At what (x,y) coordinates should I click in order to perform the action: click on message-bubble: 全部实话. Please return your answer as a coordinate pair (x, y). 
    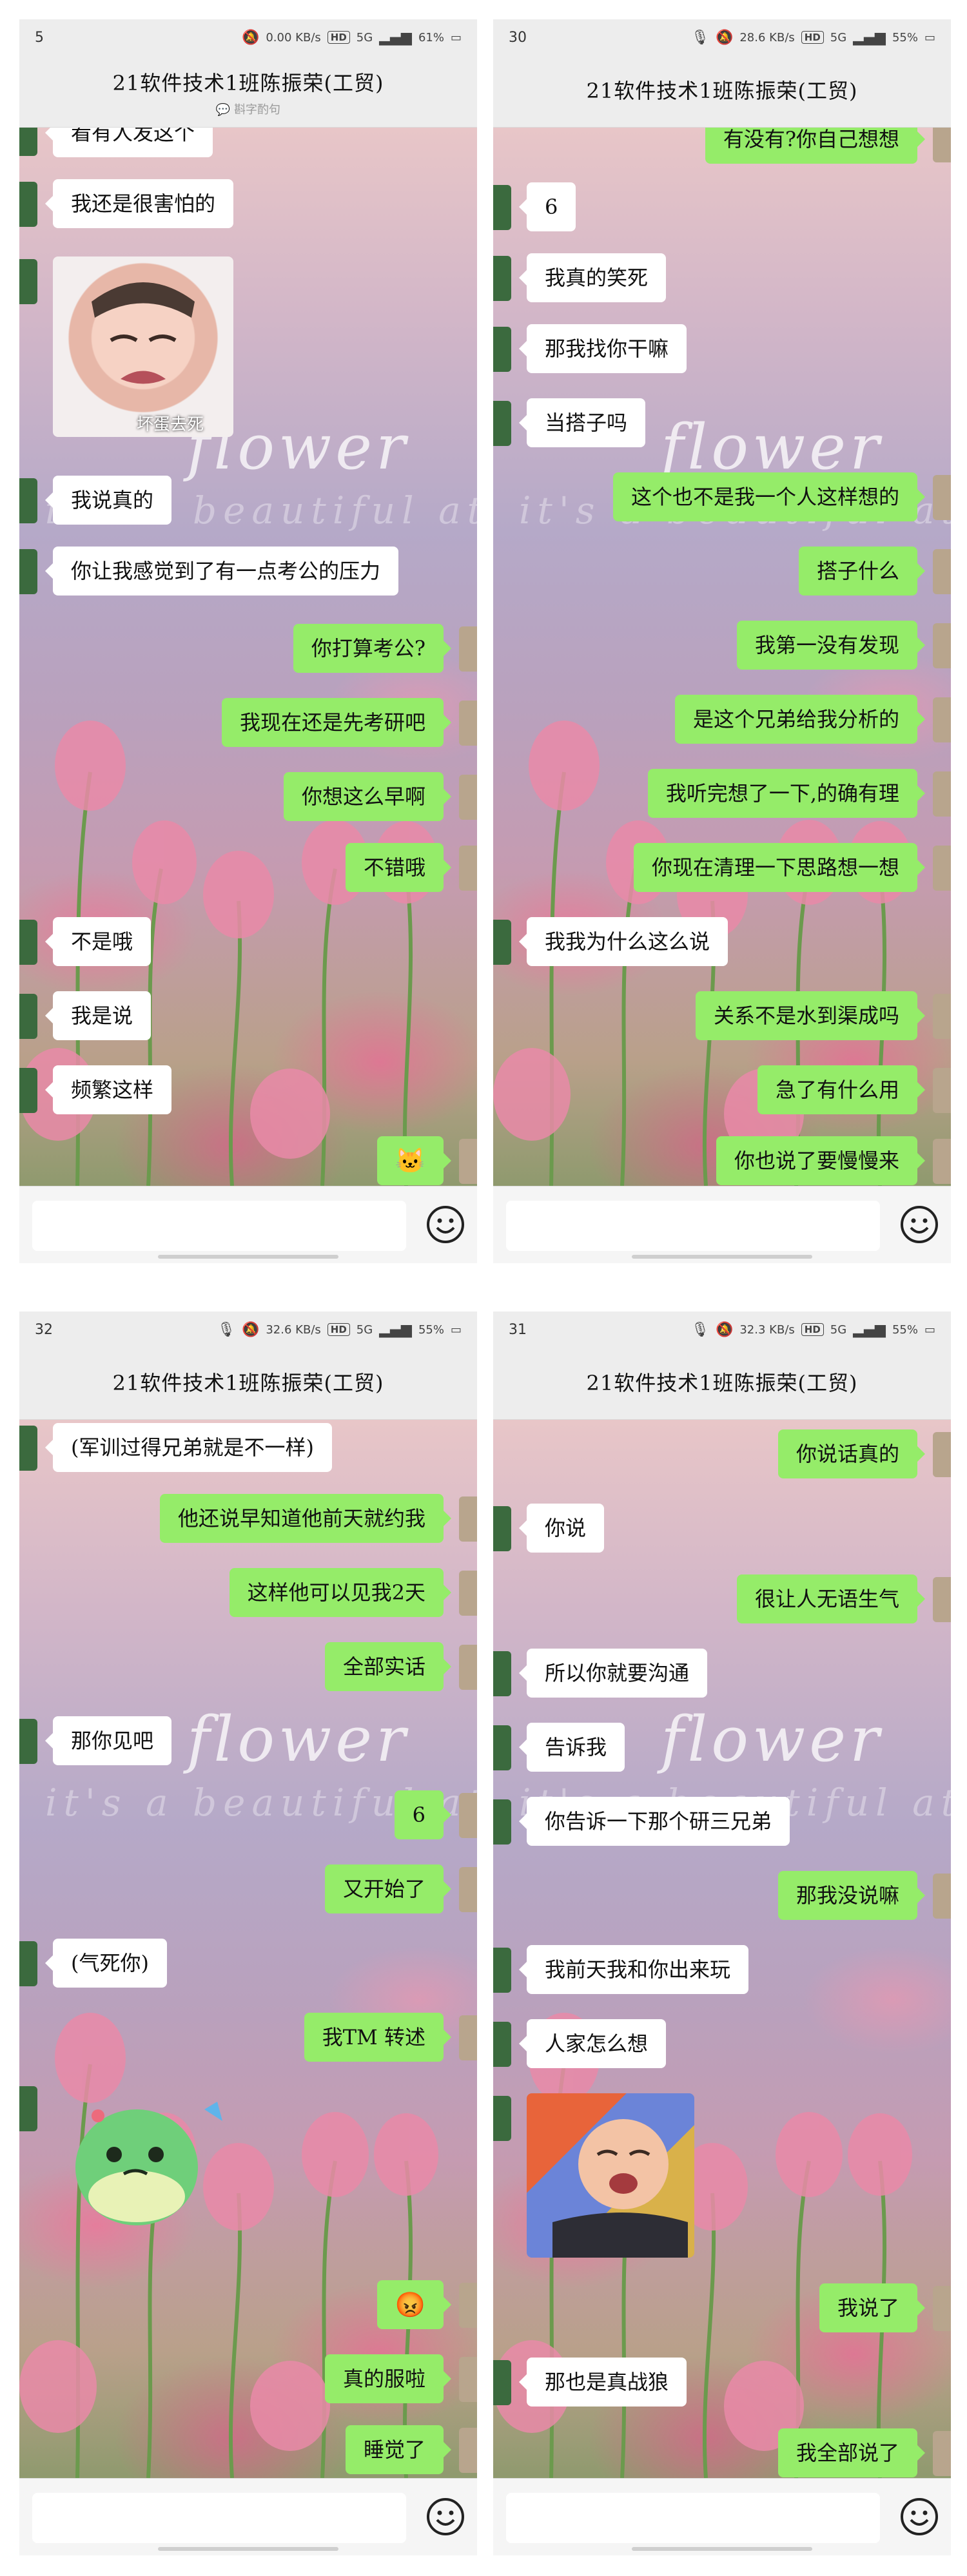
    Looking at the image, I should click on (388, 1666).